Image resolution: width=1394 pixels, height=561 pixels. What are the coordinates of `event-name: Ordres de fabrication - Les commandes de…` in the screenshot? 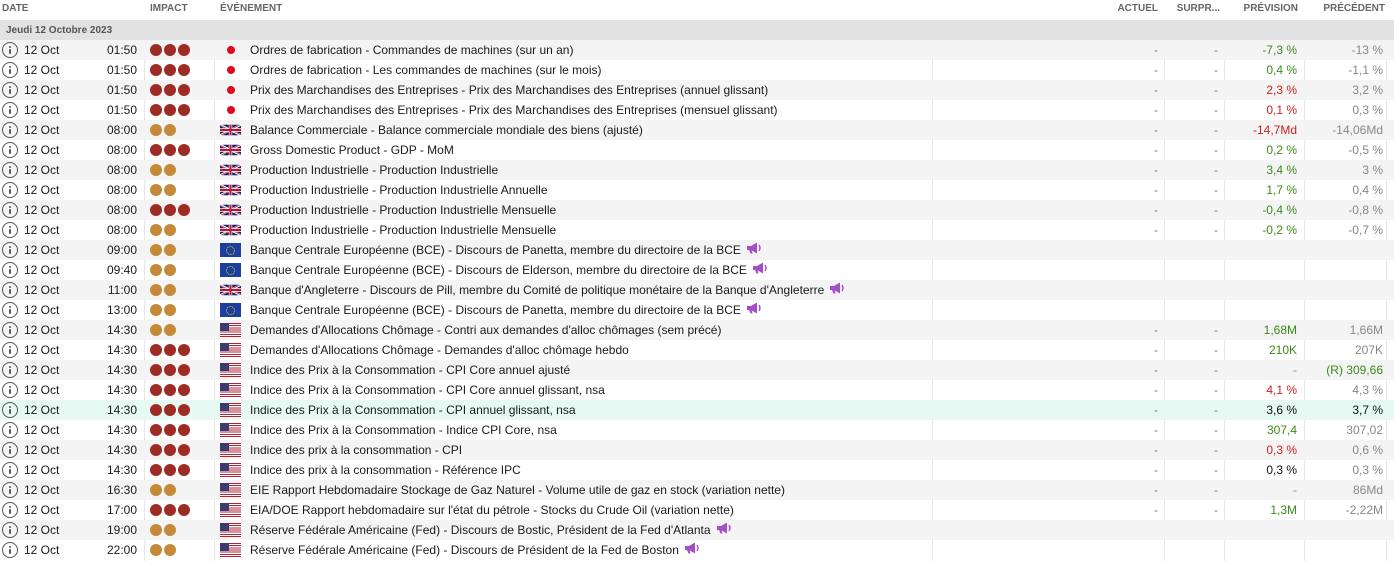 It's located at (685, 70).